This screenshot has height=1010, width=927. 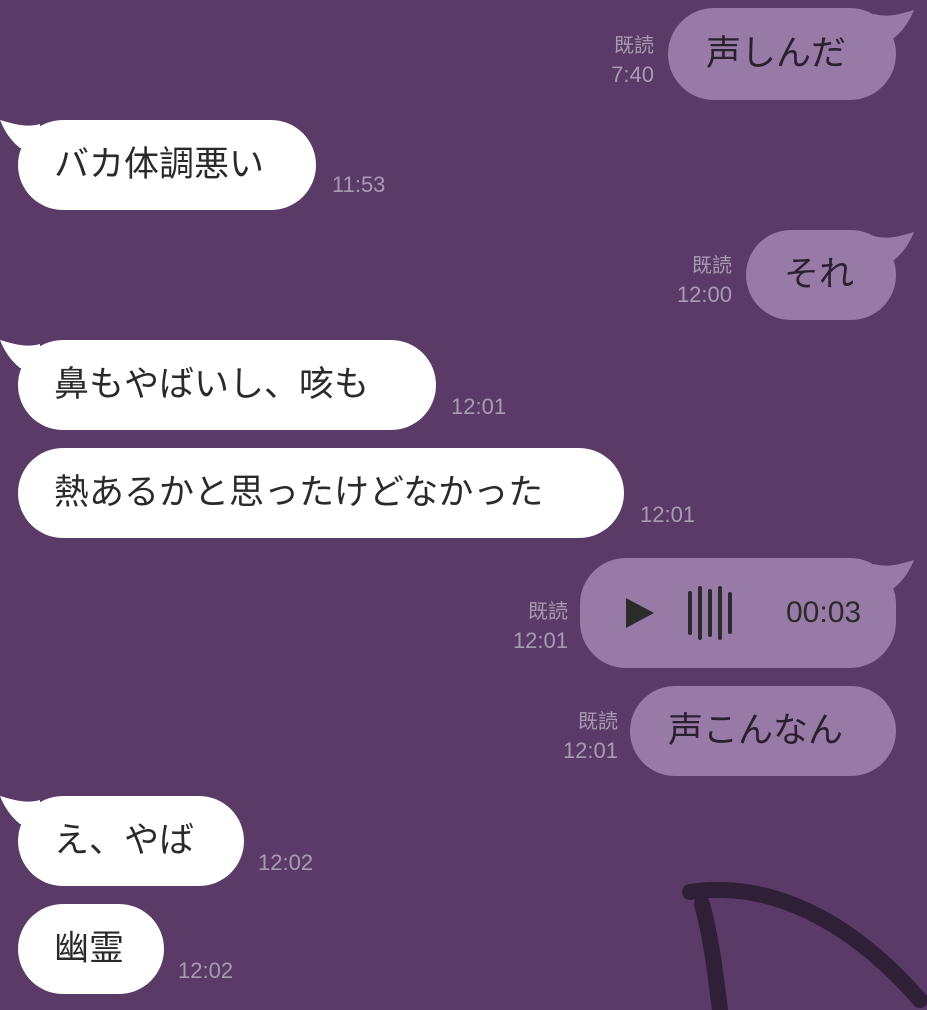 I want to click on incoming-message-bubble: 鼻もやばいし、咳も, so click(x=227, y=385).